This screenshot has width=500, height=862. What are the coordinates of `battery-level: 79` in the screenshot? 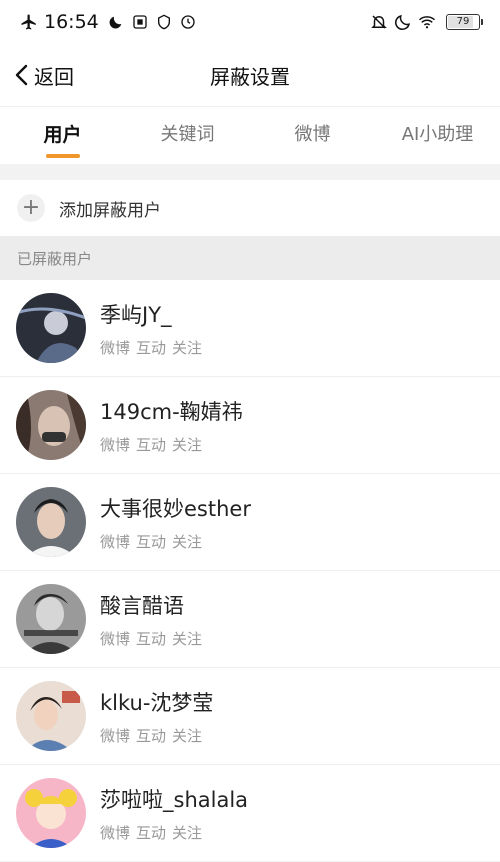 It's located at (463, 21).